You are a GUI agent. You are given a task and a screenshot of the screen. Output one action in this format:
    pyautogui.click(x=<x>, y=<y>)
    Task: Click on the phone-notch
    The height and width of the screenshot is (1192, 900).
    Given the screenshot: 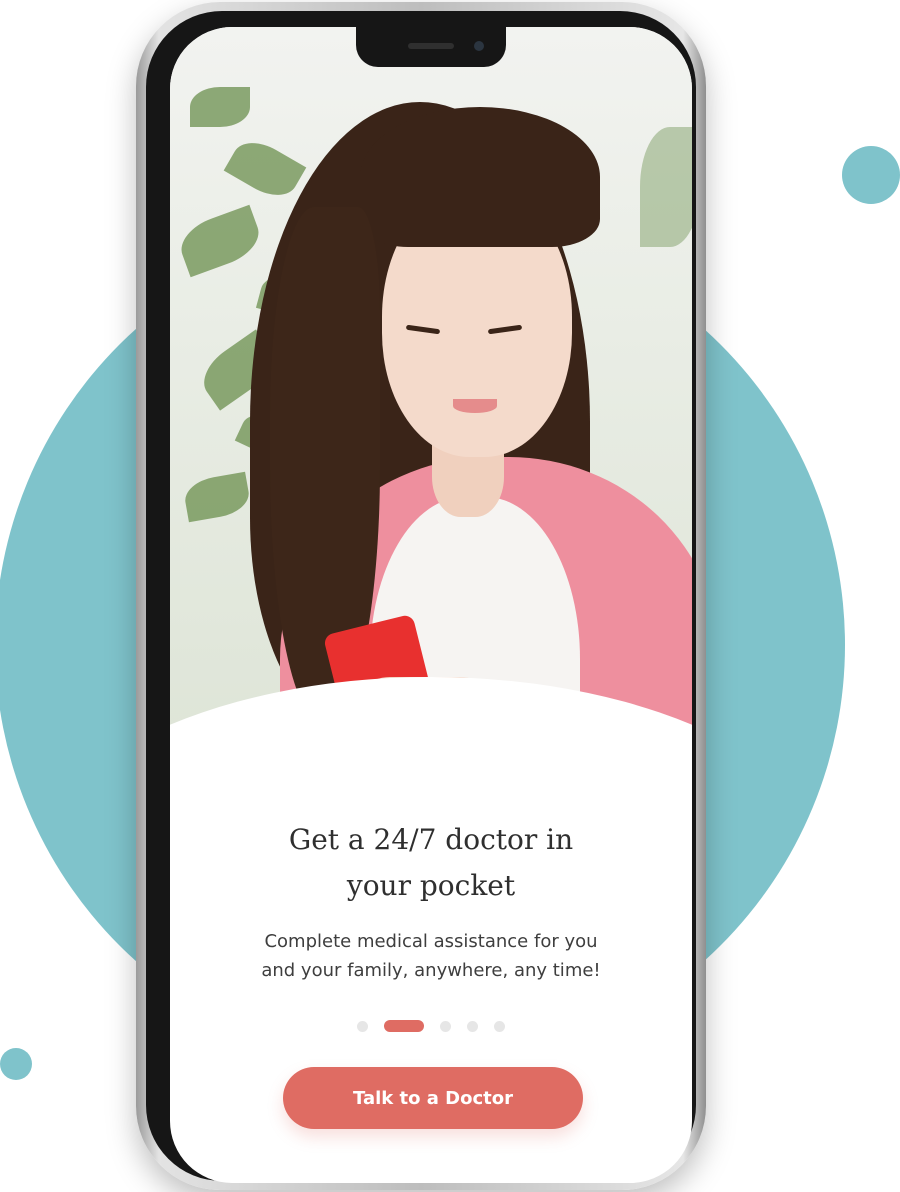 What is the action you would take?
    pyautogui.click(x=431, y=47)
    